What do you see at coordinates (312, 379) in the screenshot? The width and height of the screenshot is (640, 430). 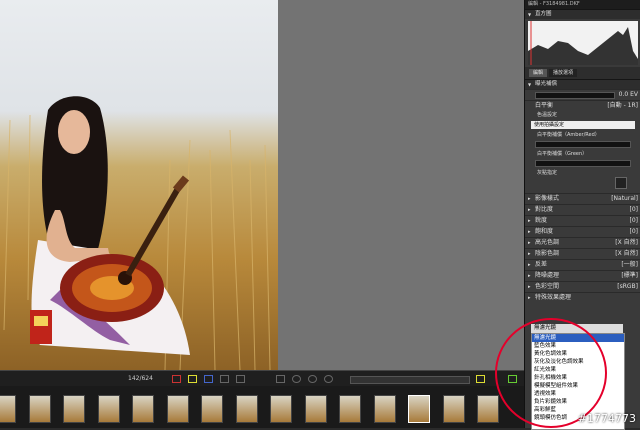 I see `zoom-100-icon` at bounding box center [312, 379].